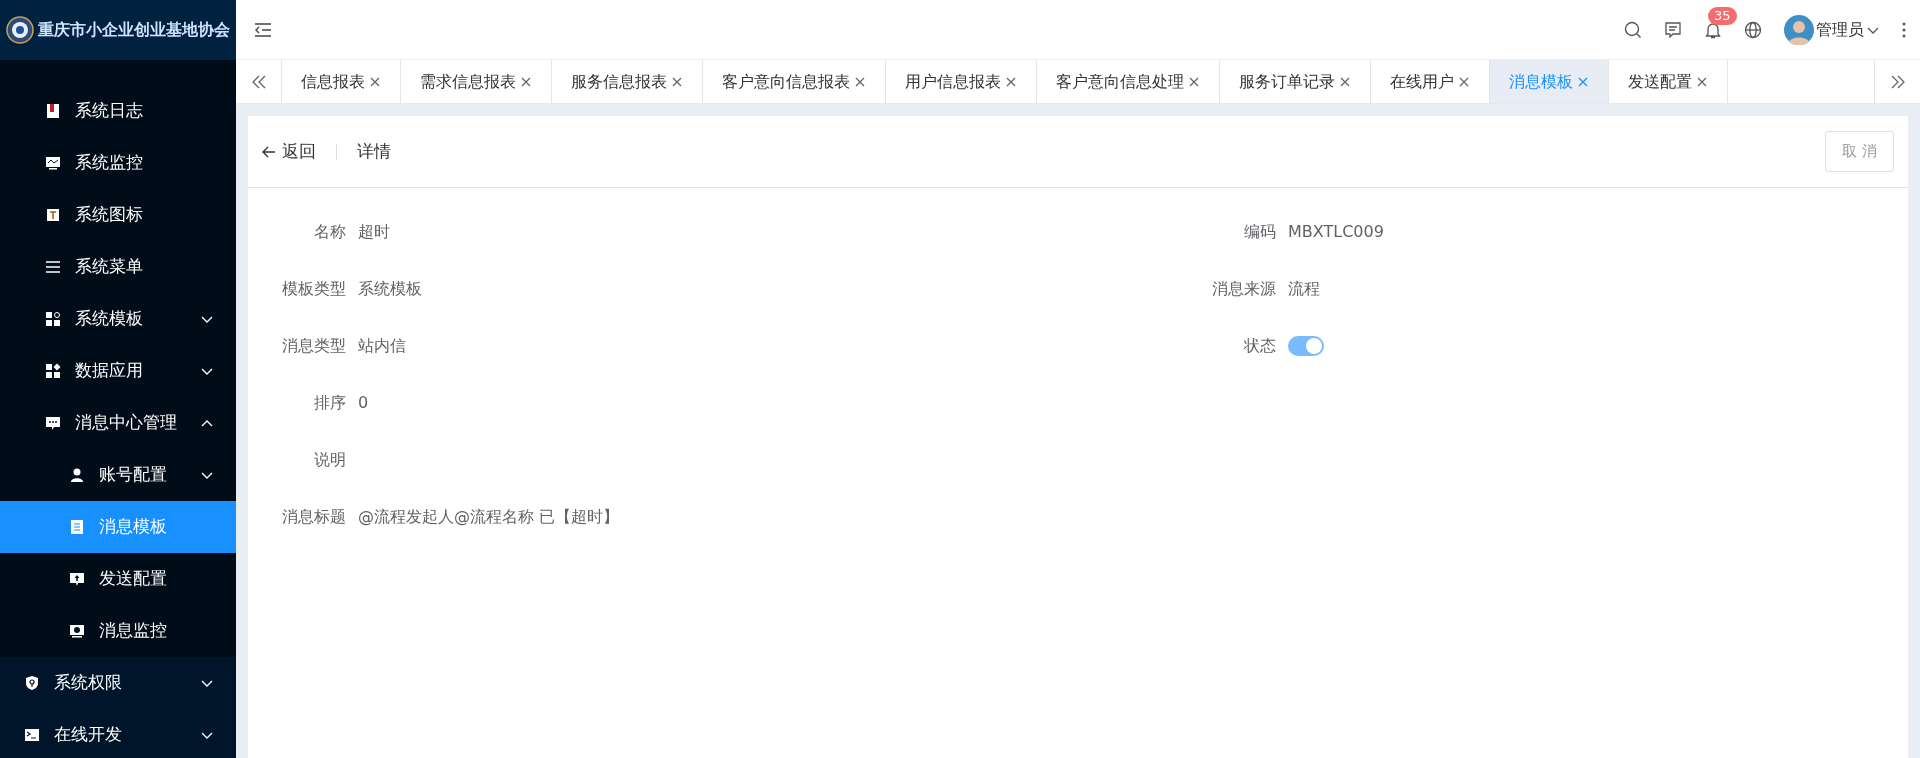 This screenshot has width=1920, height=758. Describe the element at coordinates (118, 267) in the screenshot. I see `menu-item: 系统菜单` at that location.